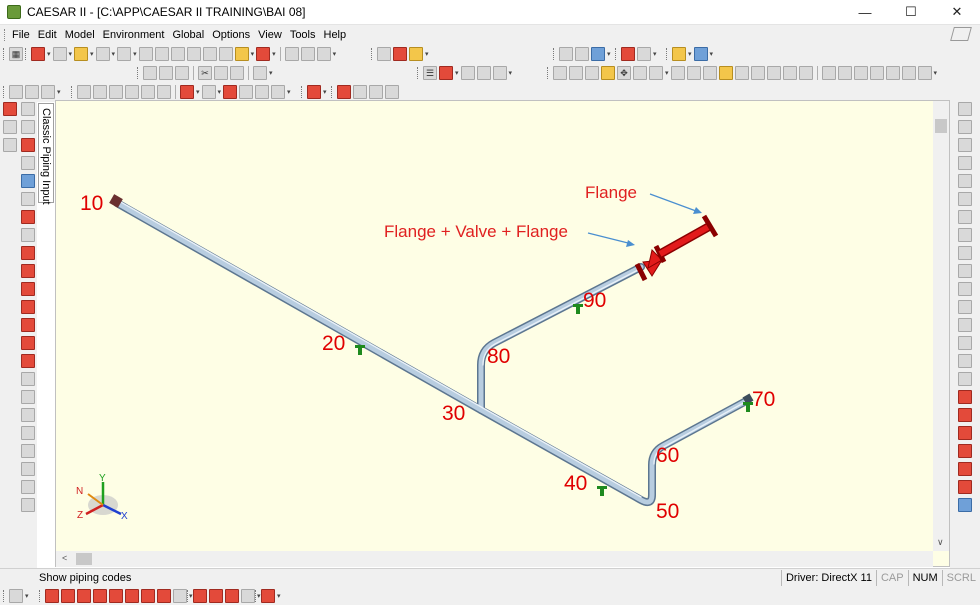 This screenshot has width=980, height=605. I want to click on status-message: Show piping codes, so click(85, 578).